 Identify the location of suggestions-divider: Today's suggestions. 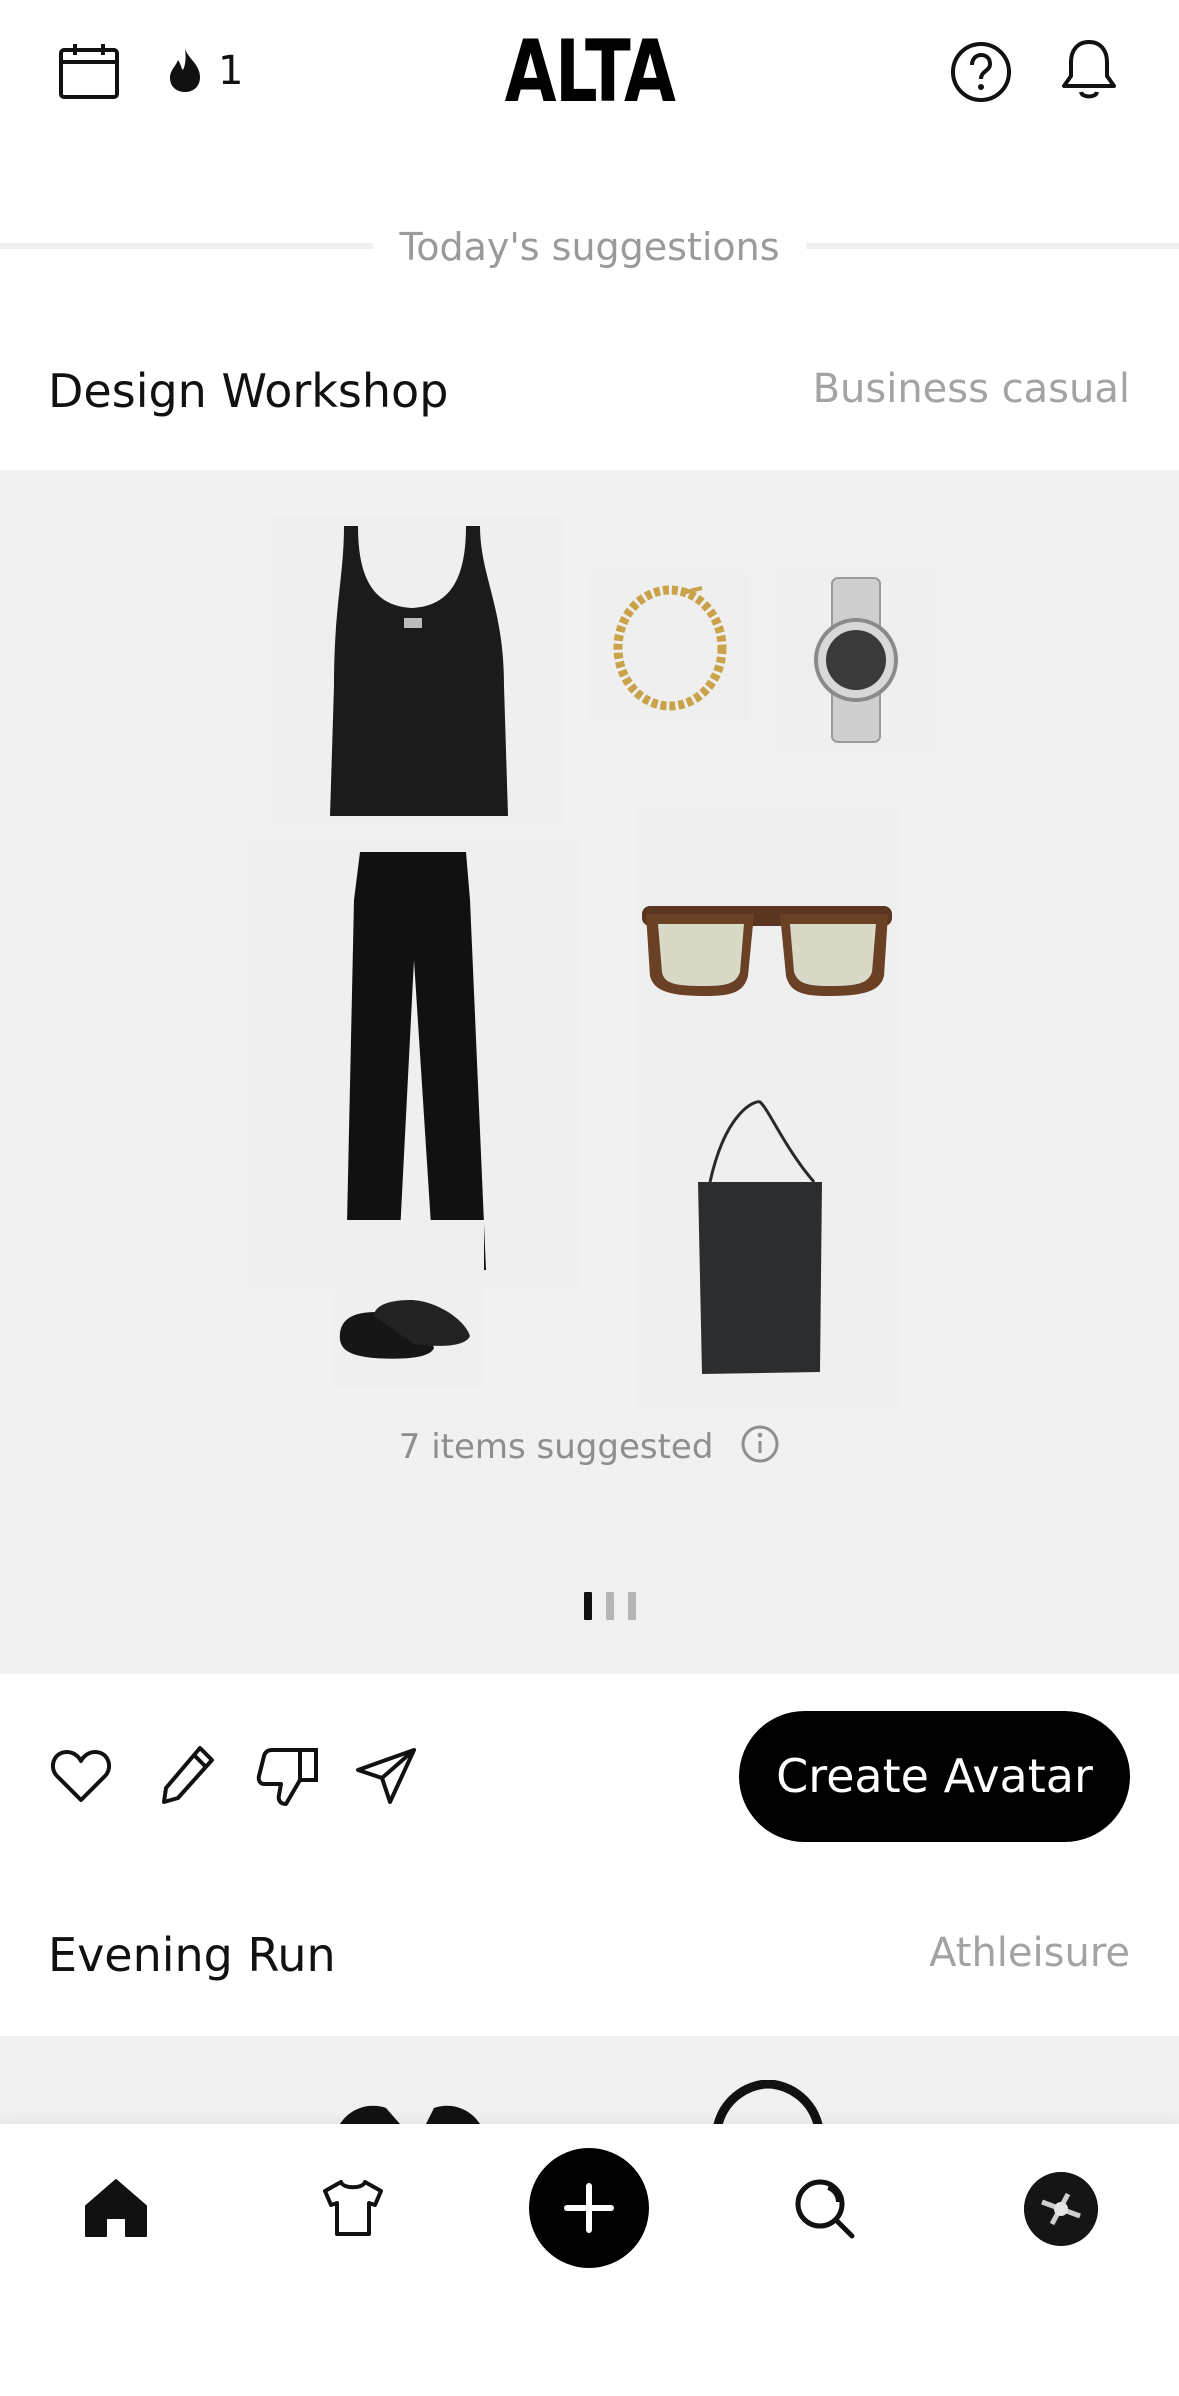
(589, 247).